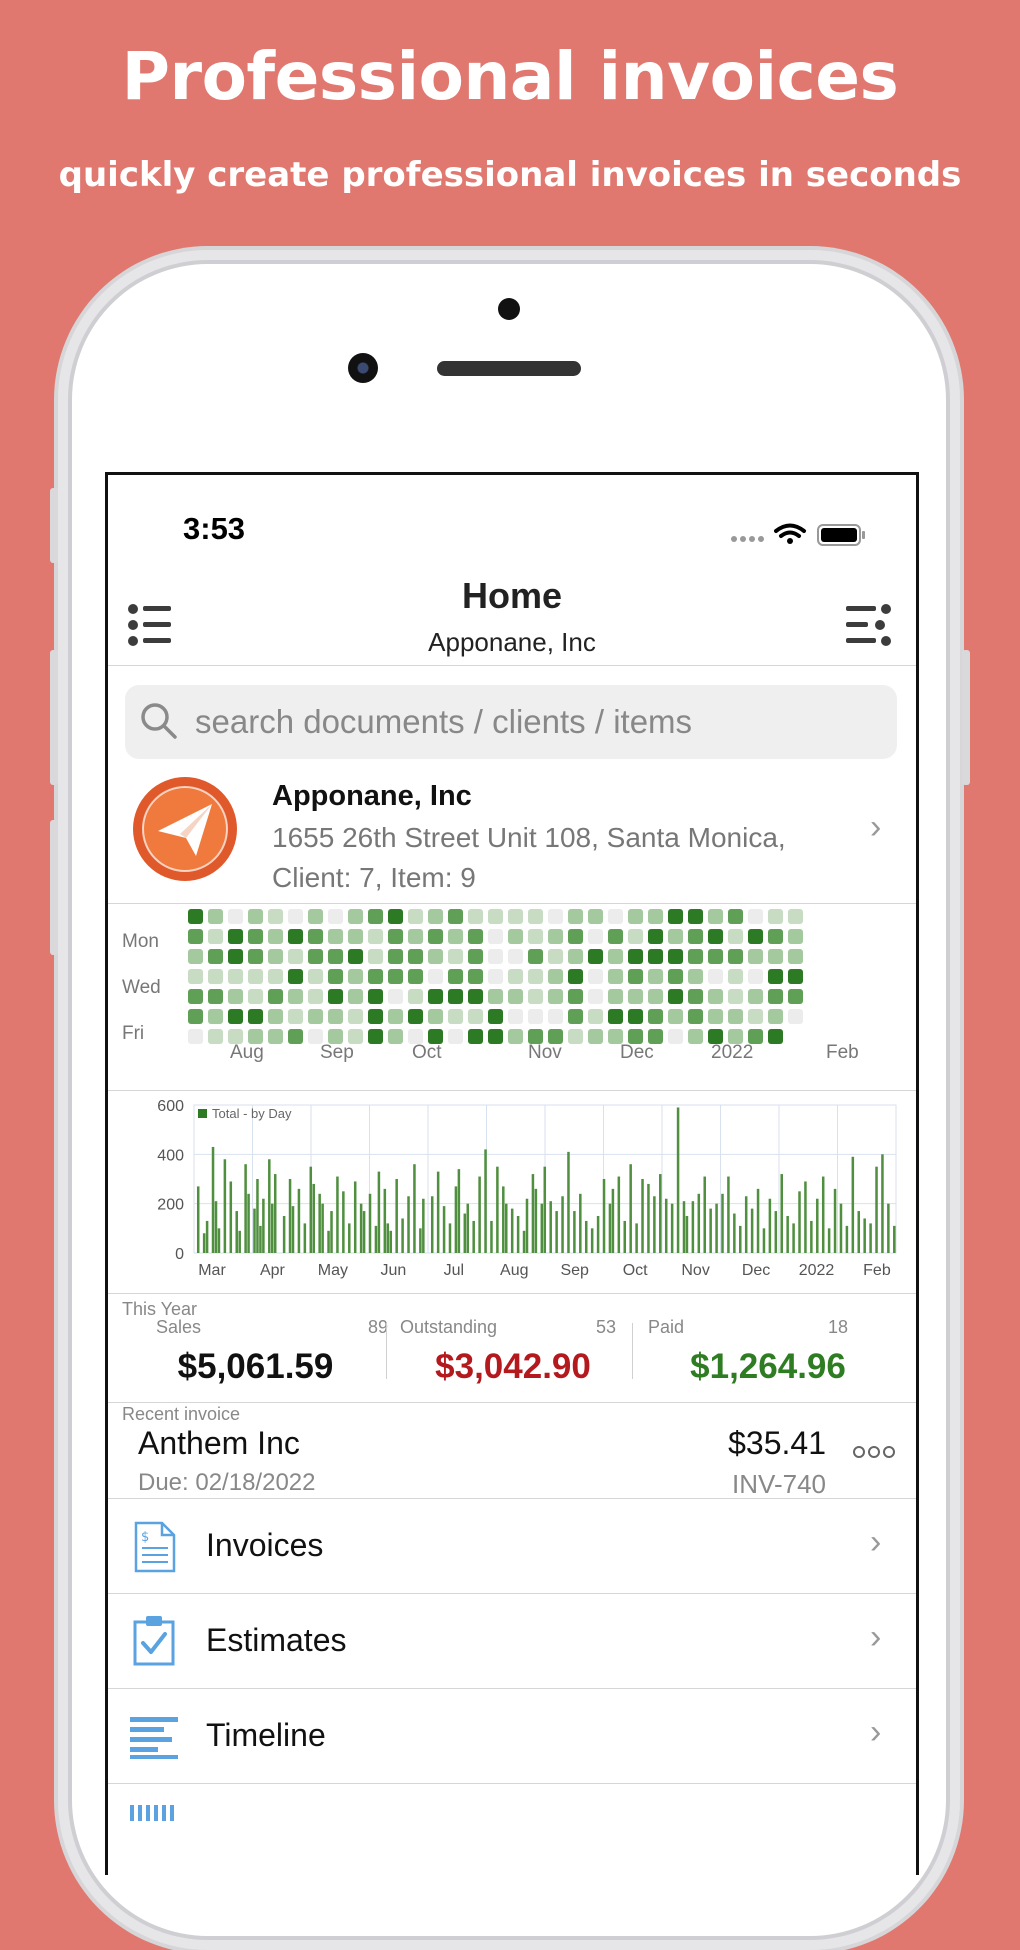  Describe the element at coordinates (512, 1736) in the screenshot. I see `menu-item-timeline: Timeline ›` at that location.